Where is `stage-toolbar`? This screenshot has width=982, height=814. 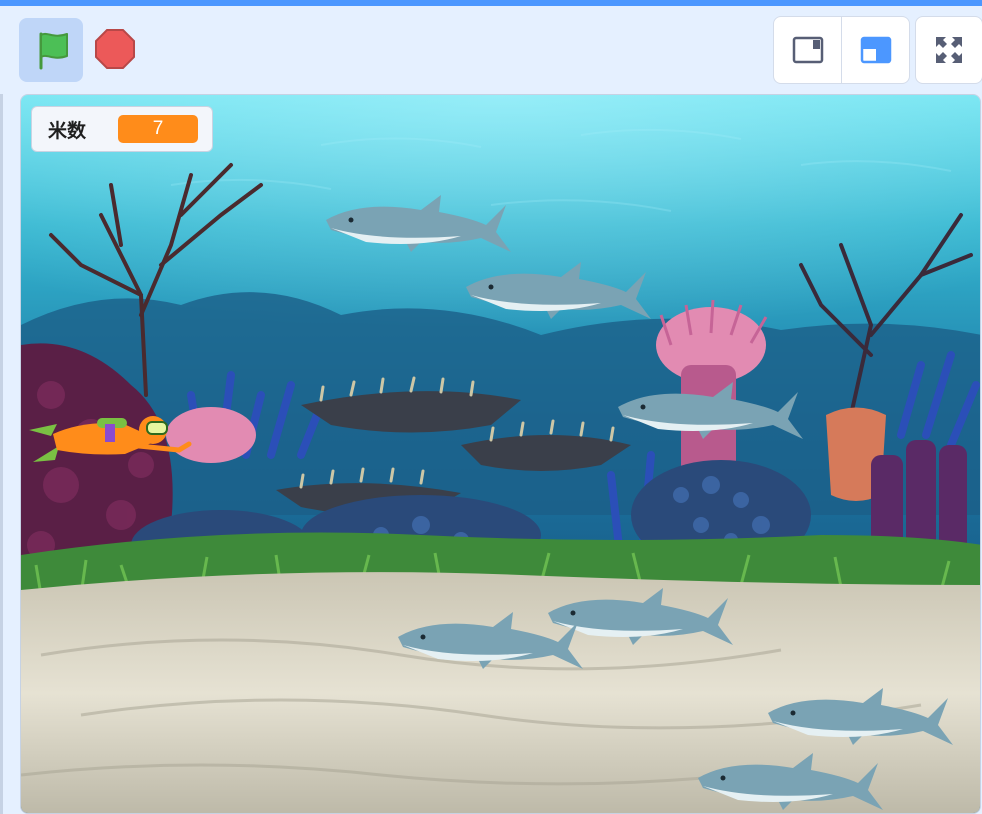
stage-toolbar is located at coordinates (491, 48).